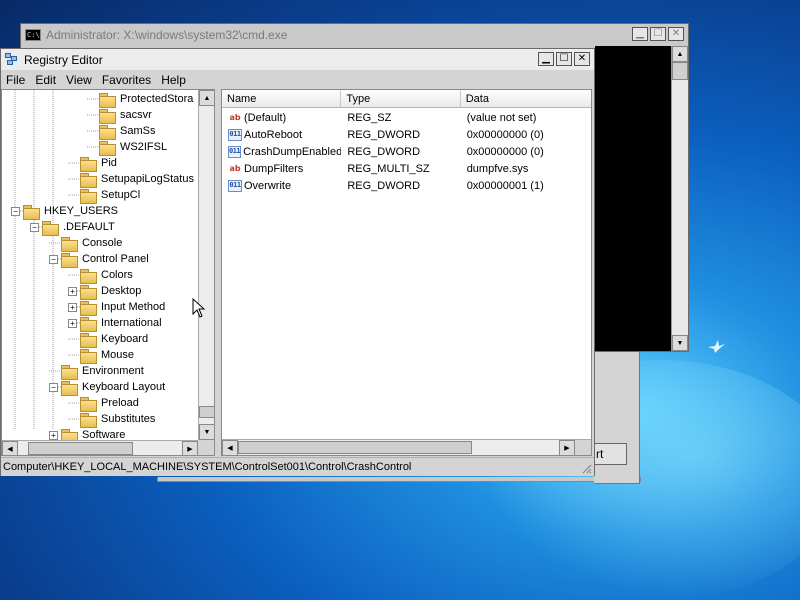  What do you see at coordinates (45, 80) in the screenshot?
I see `menu-edit: Edit` at bounding box center [45, 80].